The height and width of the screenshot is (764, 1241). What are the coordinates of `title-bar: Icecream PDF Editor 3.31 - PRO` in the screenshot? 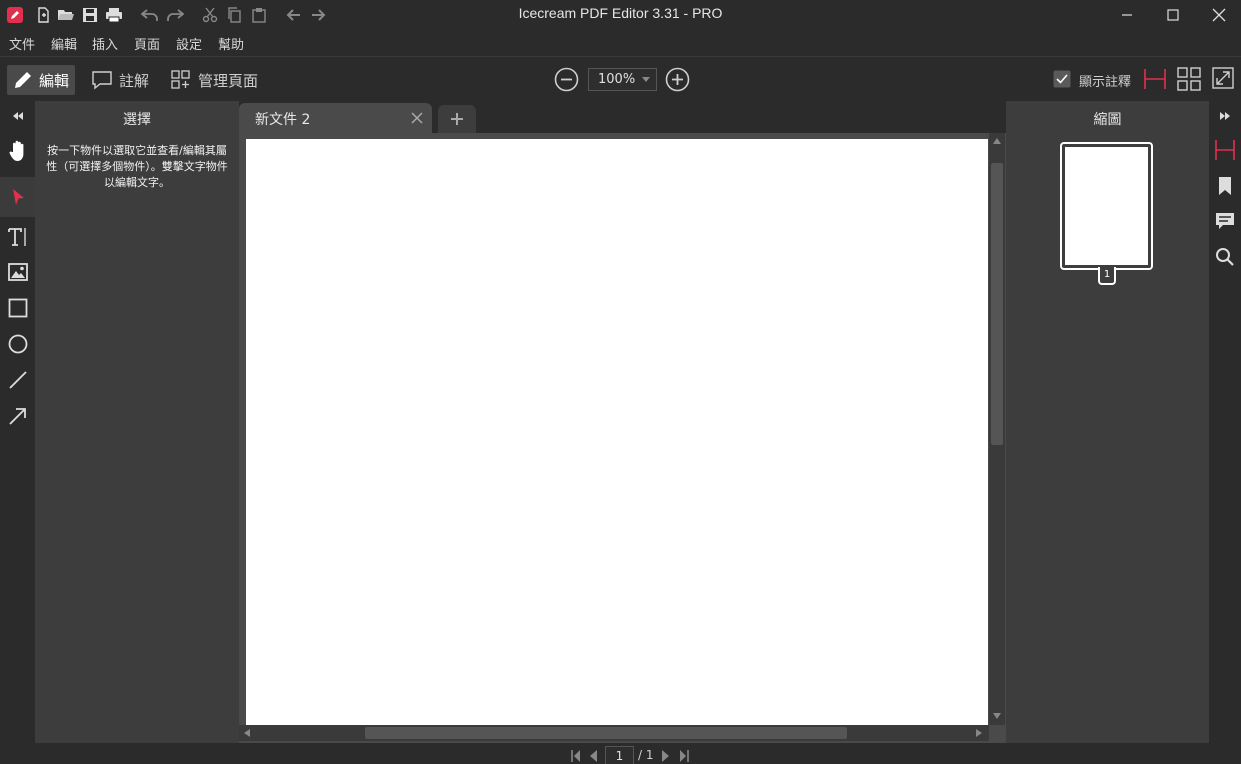 It's located at (620, 15).